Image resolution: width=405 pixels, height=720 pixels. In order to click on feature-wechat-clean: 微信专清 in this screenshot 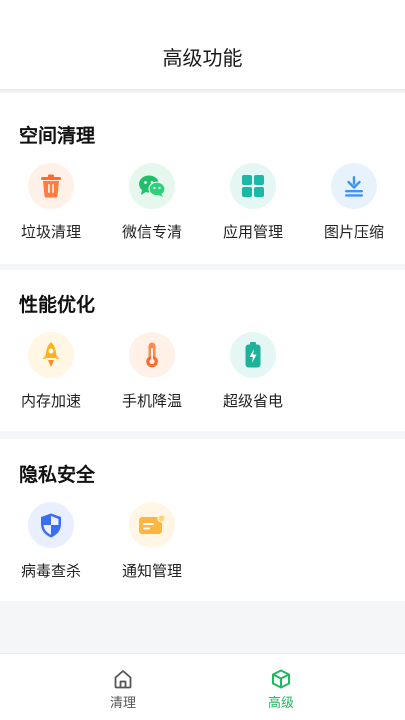, I will do `click(152, 202)`.